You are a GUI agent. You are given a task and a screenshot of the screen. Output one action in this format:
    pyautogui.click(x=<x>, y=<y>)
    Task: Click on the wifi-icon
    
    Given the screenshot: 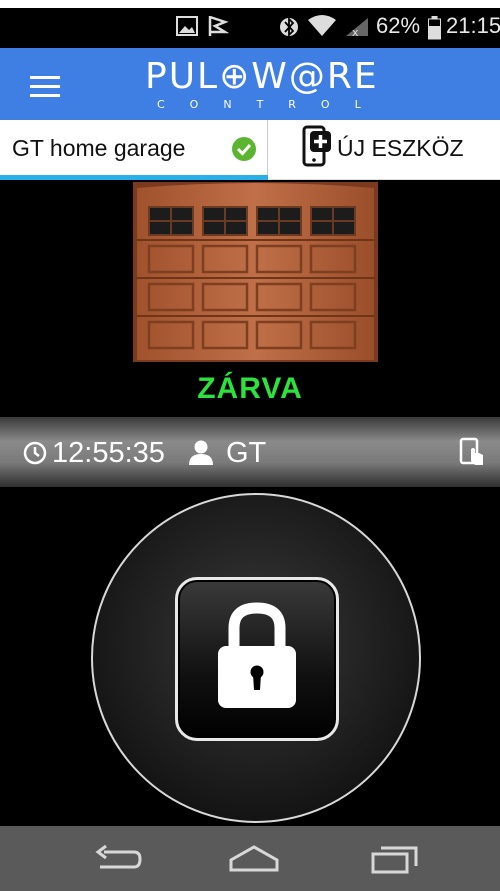 What is the action you would take?
    pyautogui.click(x=322, y=25)
    